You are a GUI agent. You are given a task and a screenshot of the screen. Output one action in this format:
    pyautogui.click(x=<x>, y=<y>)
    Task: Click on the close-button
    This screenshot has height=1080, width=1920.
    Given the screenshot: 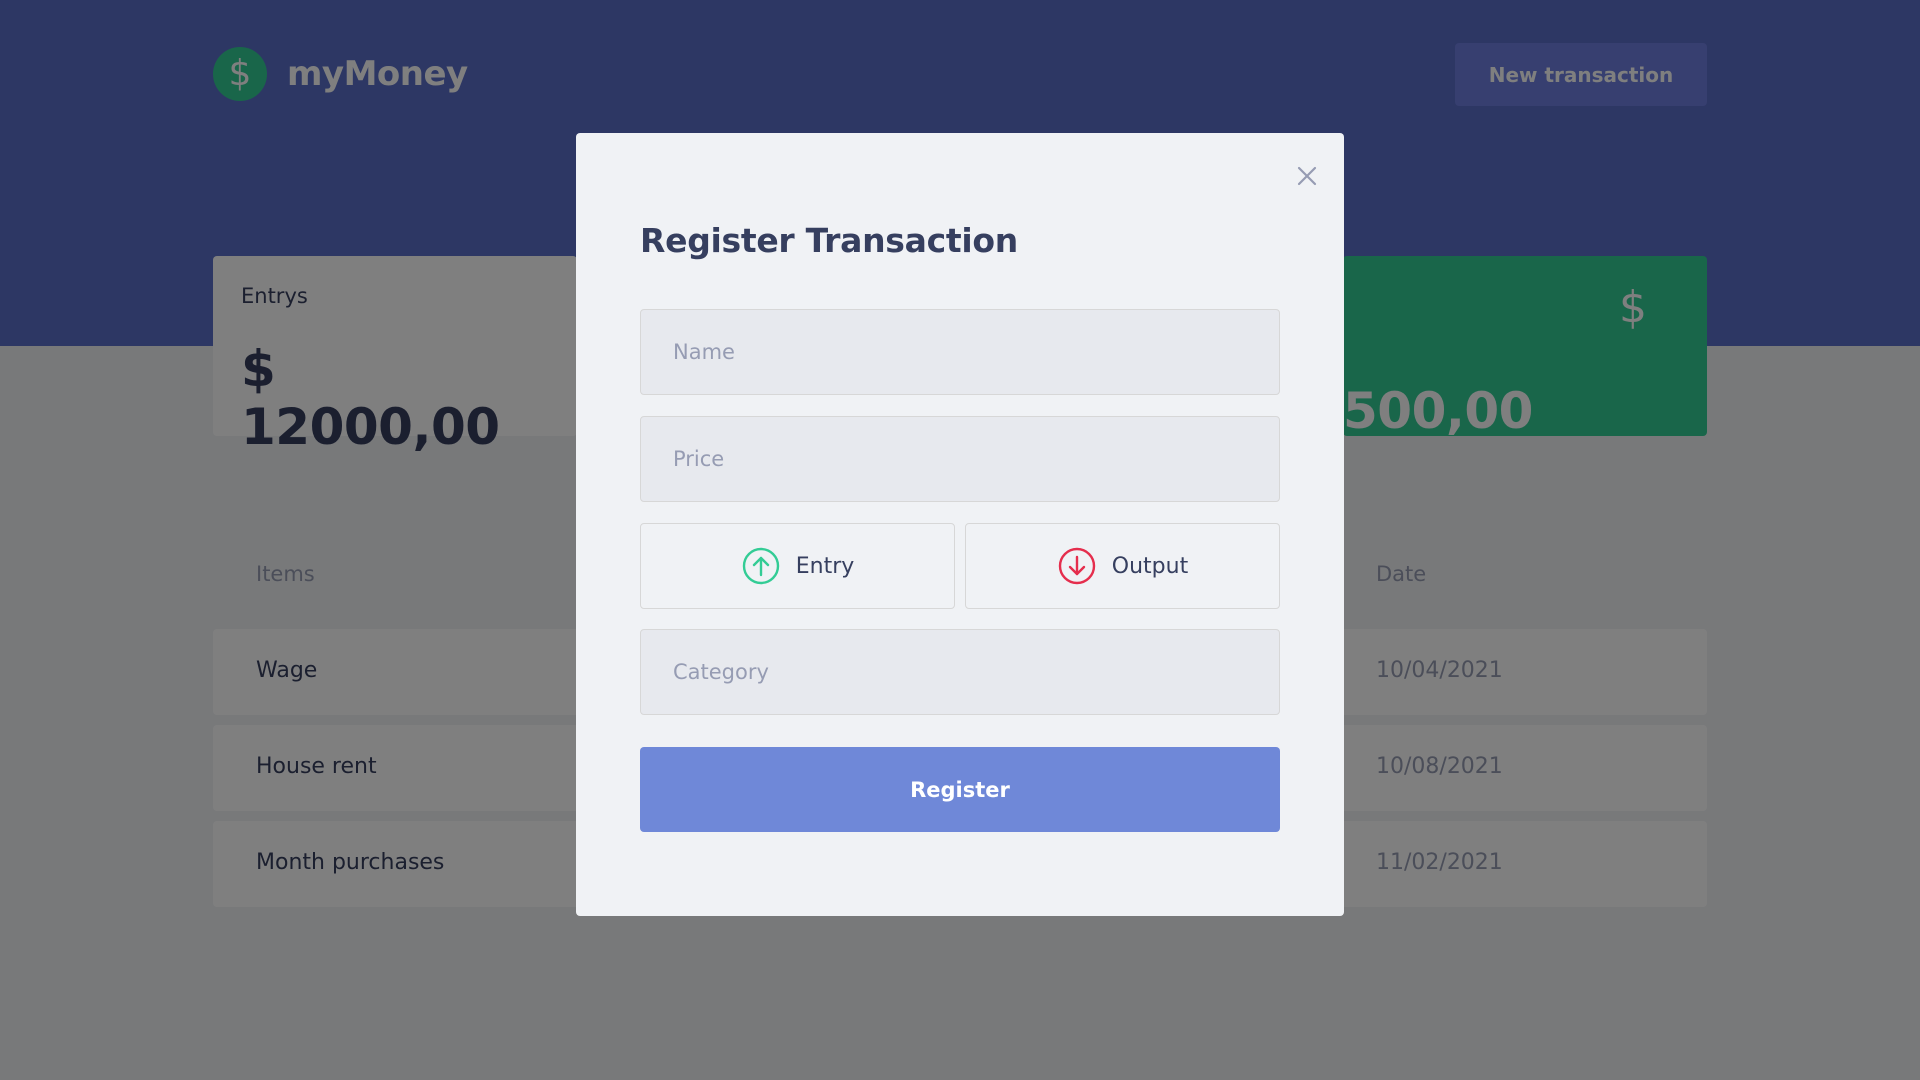 What is the action you would take?
    pyautogui.click(x=1307, y=176)
    